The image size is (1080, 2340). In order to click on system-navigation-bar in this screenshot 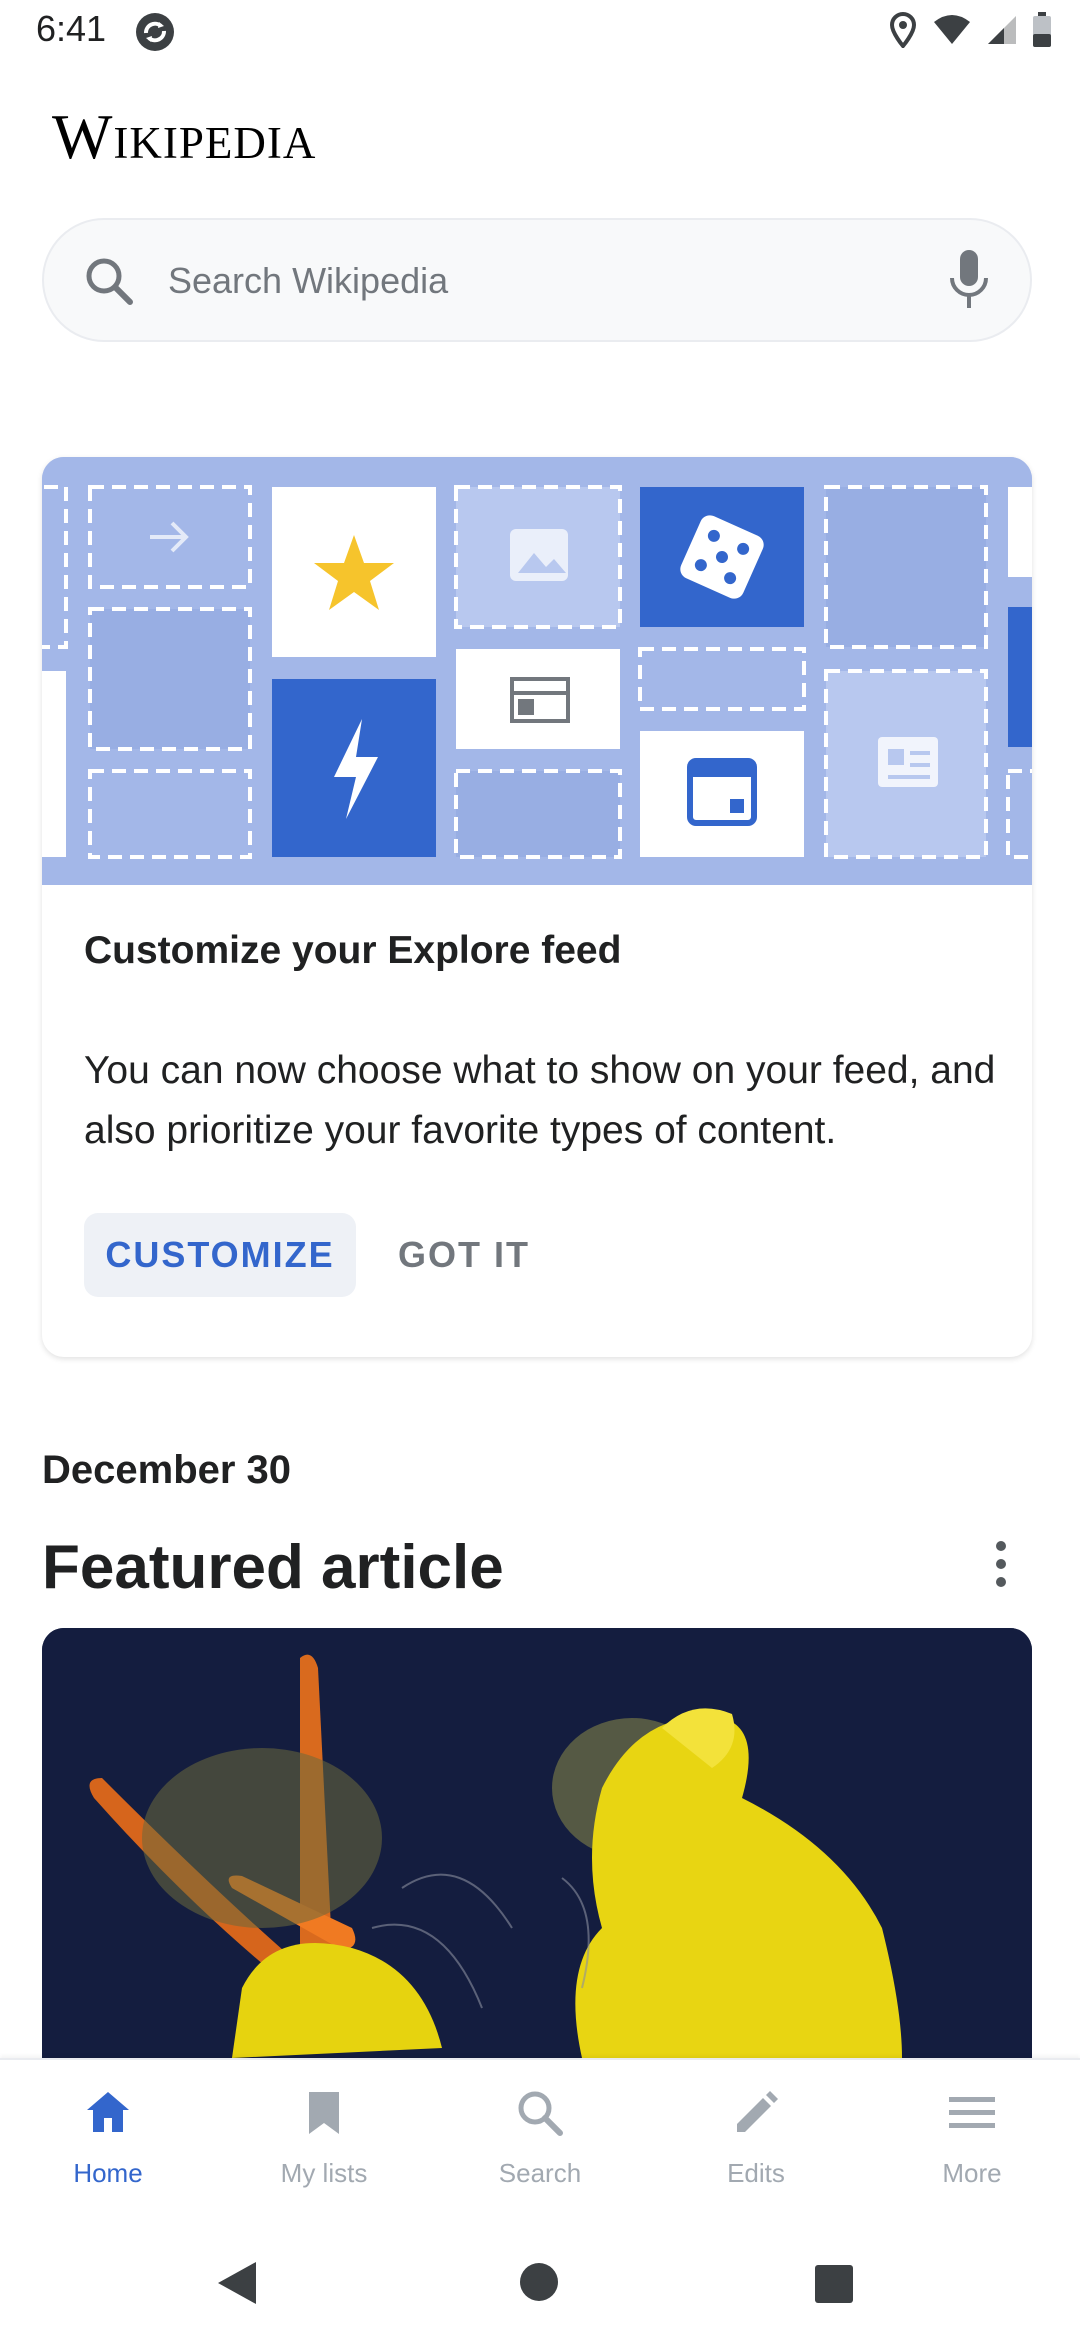, I will do `click(540, 2280)`.